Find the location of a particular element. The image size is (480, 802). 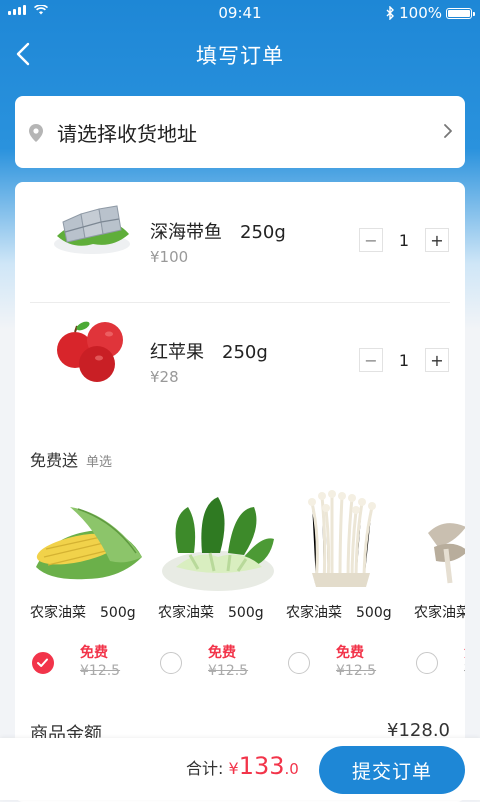

page-title: 填写订单 is located at coordinates (240, 56).